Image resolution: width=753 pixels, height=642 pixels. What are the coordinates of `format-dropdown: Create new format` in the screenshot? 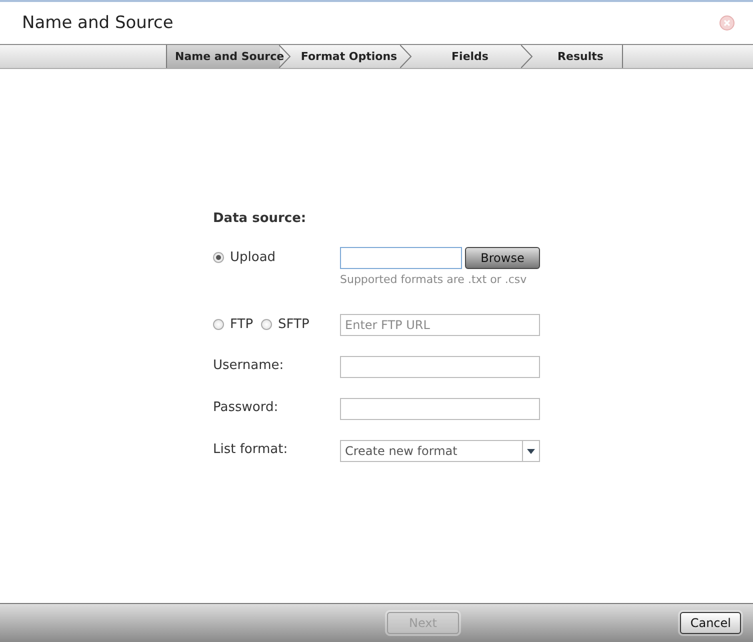 It's located at (440, 451).